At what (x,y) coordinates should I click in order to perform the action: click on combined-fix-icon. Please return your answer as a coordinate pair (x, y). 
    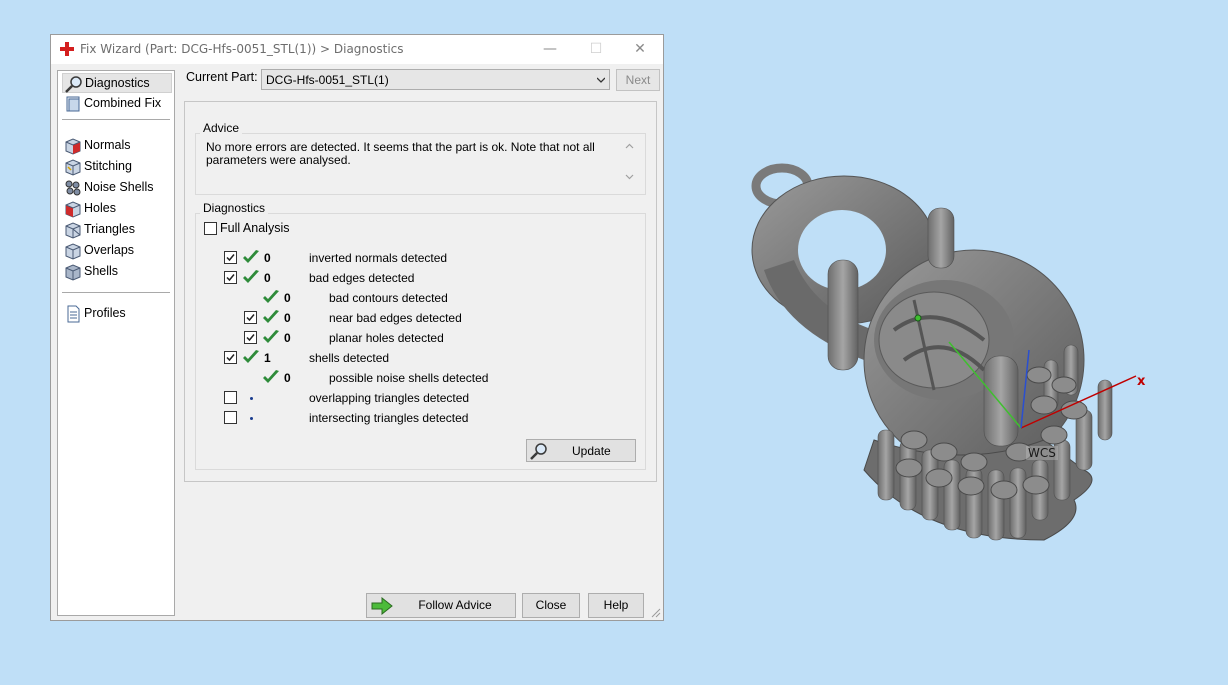
    Looking at the image, I should click on (73, 104).